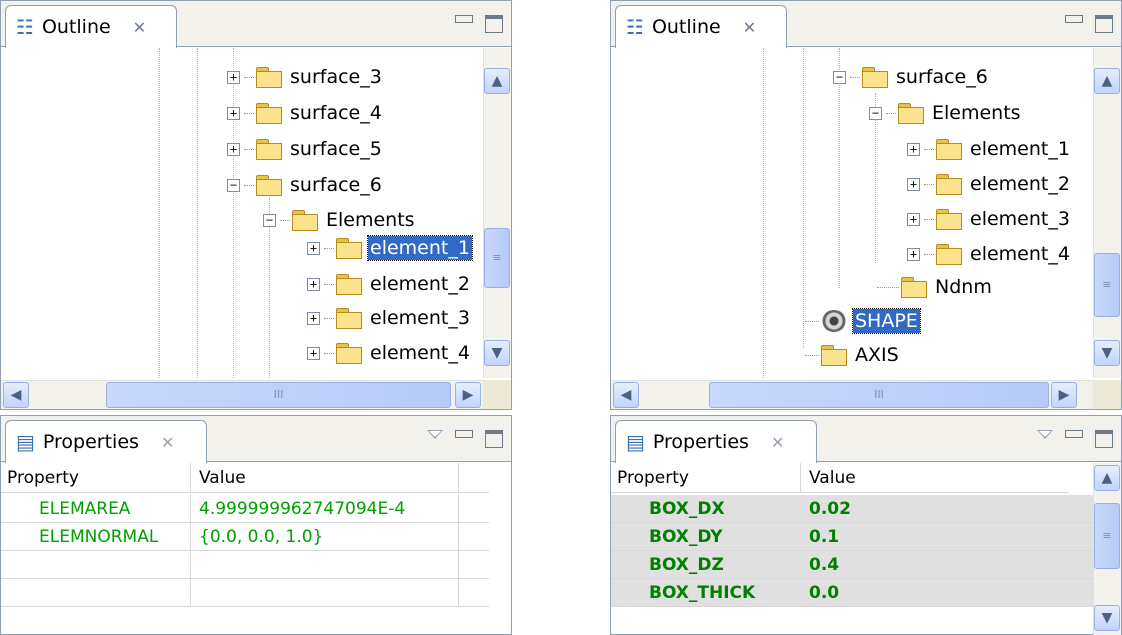 The image size is (1122, 635). What do you see at coordinates (256, 24) in the screenshot?
I see `outline-tabstrip: ☷ Outline ✕` at bounding box center [256, 24].